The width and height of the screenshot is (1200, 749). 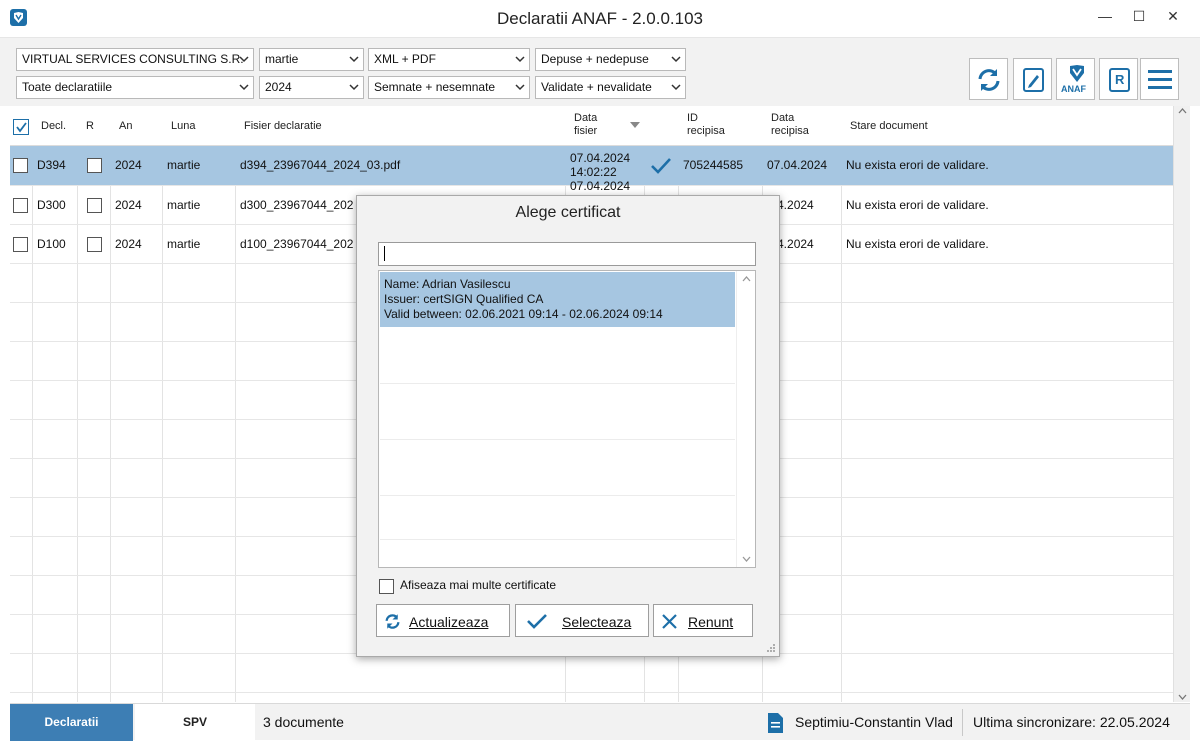 I want to click on recipisa-button: R, so click(x=1118, y=79).